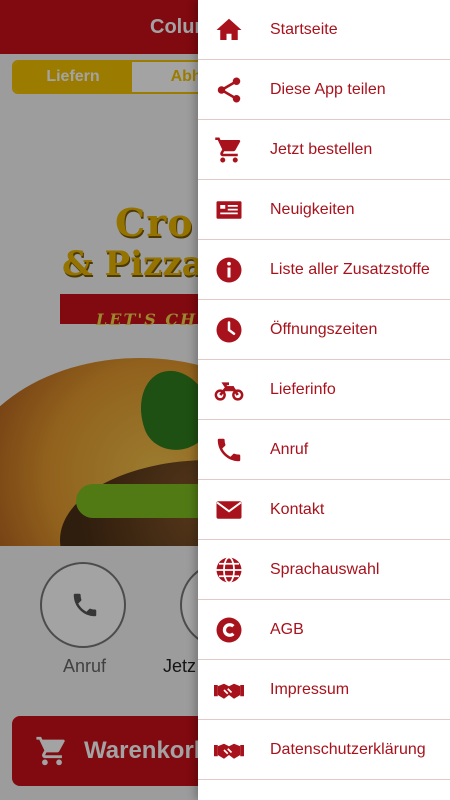 This screenshot has height=800, width=450. I want to click on home-icon, so click(229, 29).